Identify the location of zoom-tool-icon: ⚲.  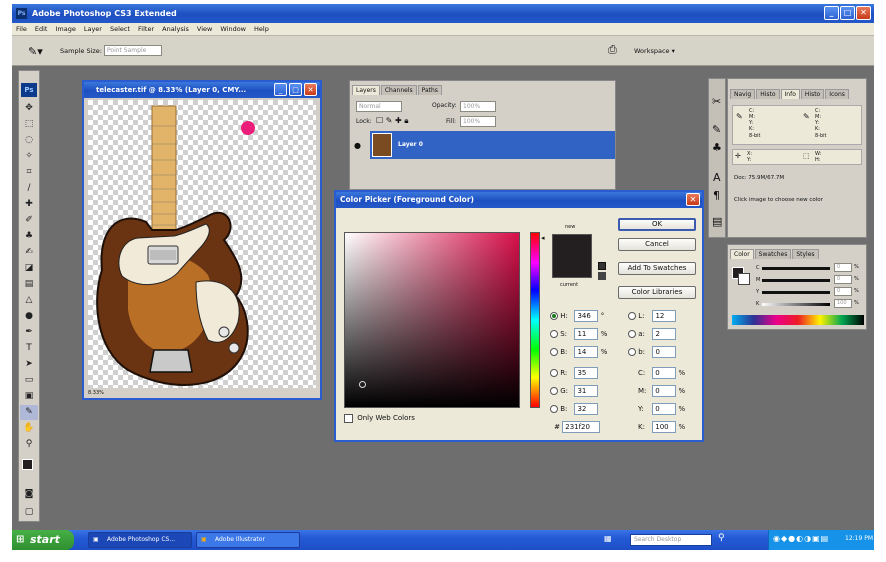
(29, 444).